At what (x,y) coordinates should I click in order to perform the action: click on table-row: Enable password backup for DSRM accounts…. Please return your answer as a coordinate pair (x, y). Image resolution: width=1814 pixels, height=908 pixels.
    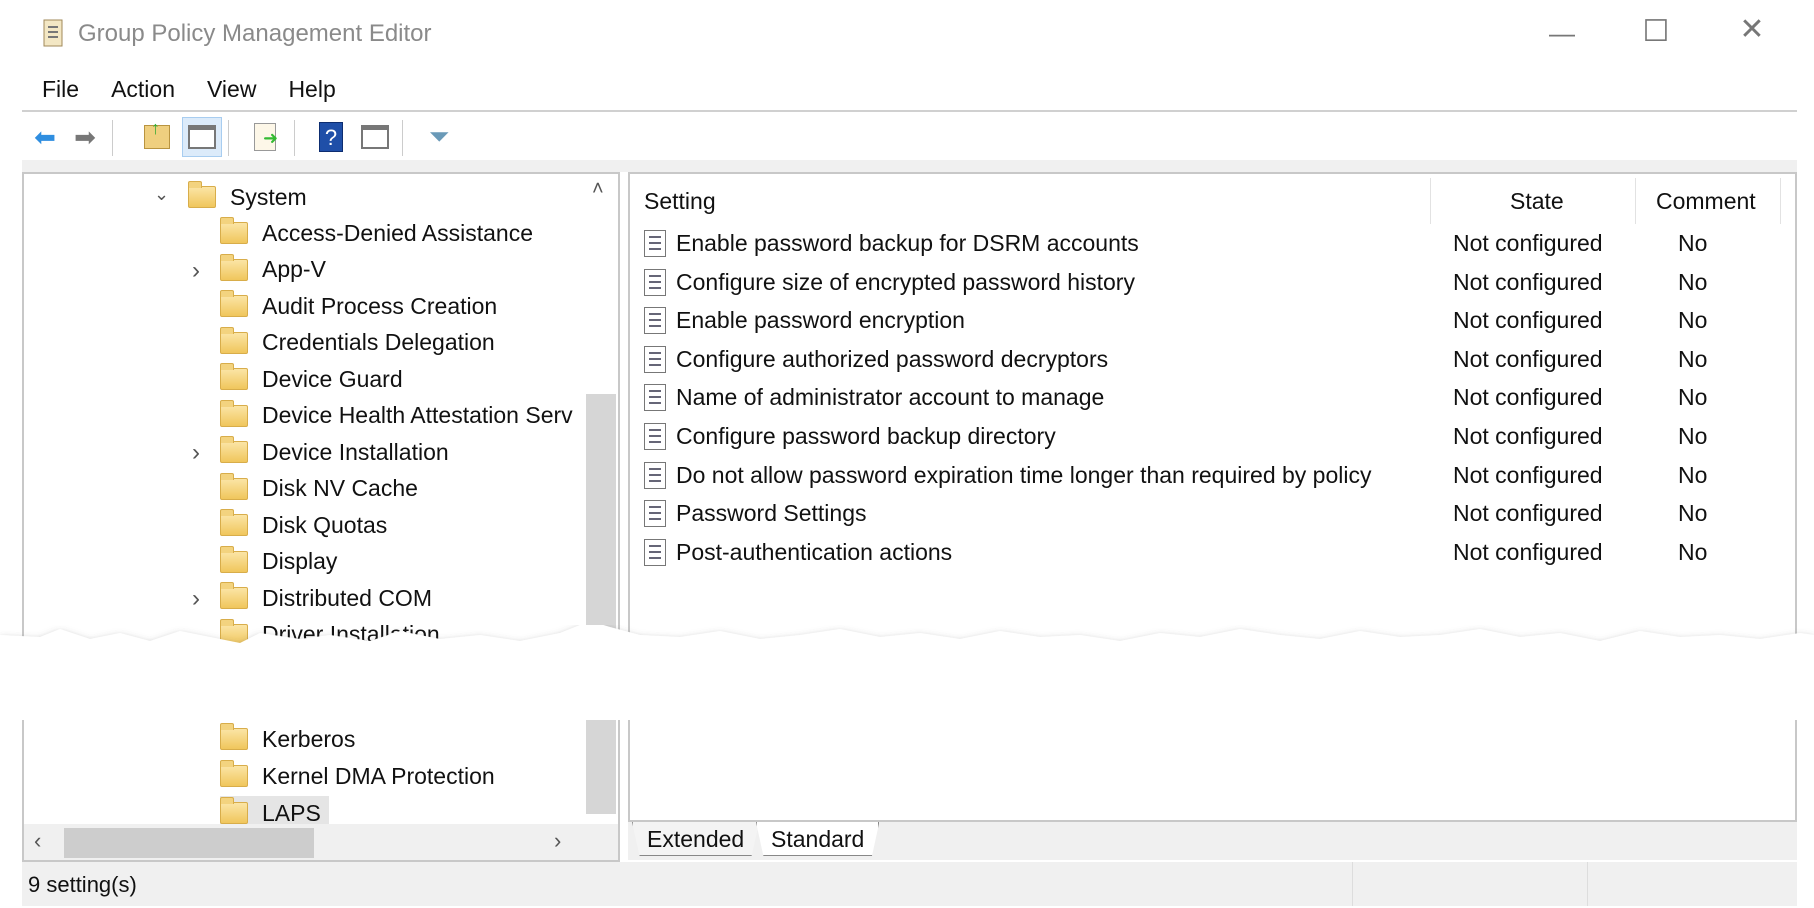
    Looking at the image, I should click on (1210, 244).